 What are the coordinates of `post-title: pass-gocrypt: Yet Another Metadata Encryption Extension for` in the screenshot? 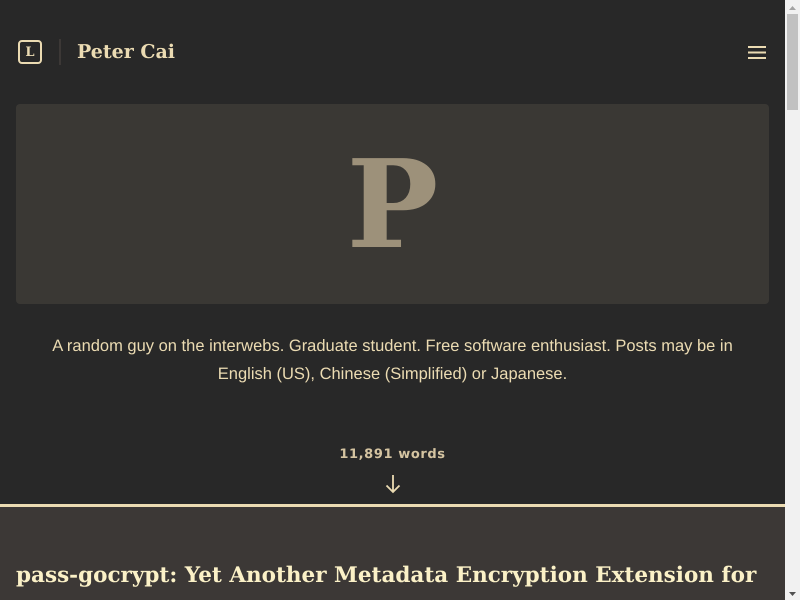 It's located at (392, 576).